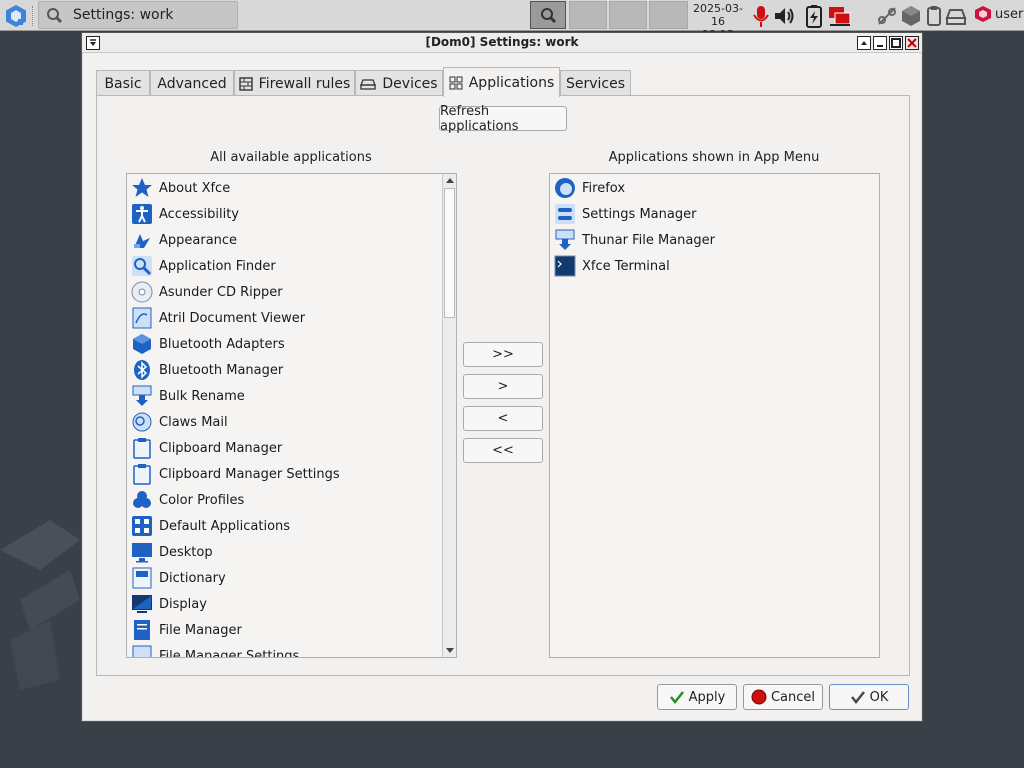  What do you see at coordinates (291, 370) in the screenshot?
I see `list-item: Bluetooth Manager` at bounding box center [291, 370].